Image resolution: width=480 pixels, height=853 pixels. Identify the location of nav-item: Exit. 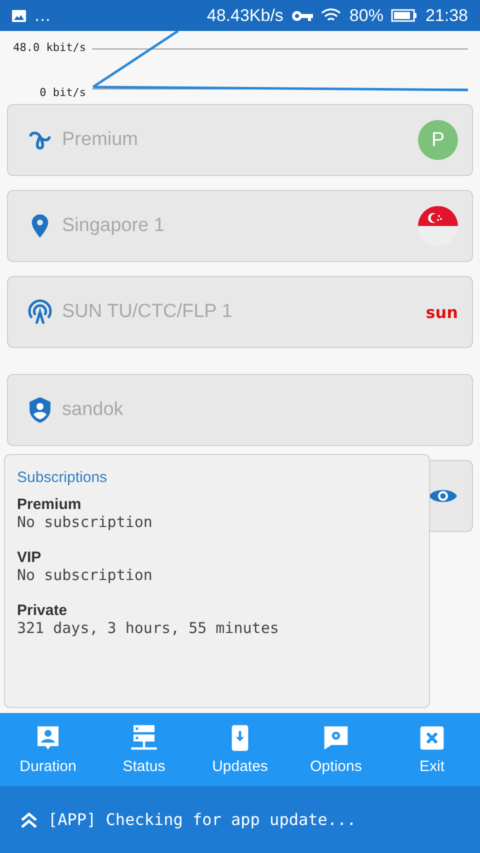
(432, 749).